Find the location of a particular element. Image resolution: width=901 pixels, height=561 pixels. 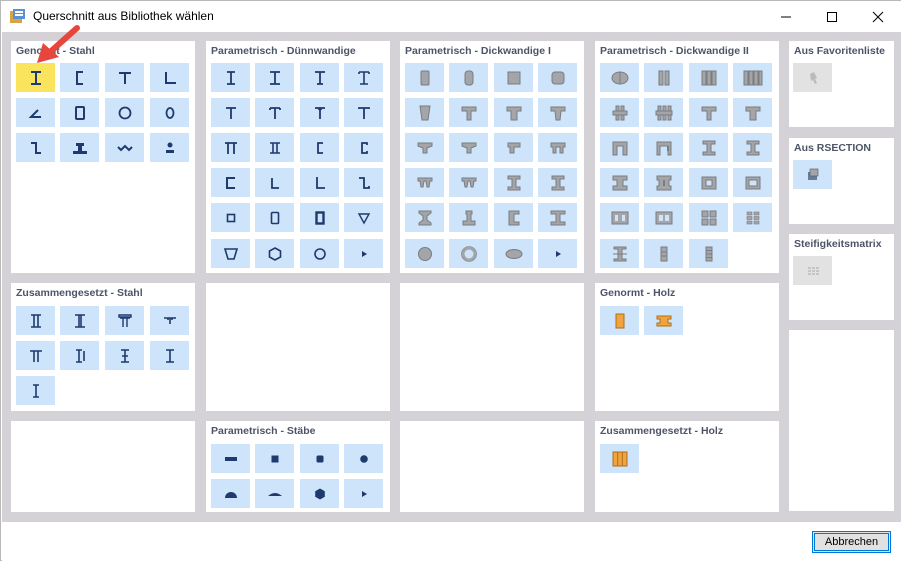

thick-rect-rounded is located at coordinates (468, 77).